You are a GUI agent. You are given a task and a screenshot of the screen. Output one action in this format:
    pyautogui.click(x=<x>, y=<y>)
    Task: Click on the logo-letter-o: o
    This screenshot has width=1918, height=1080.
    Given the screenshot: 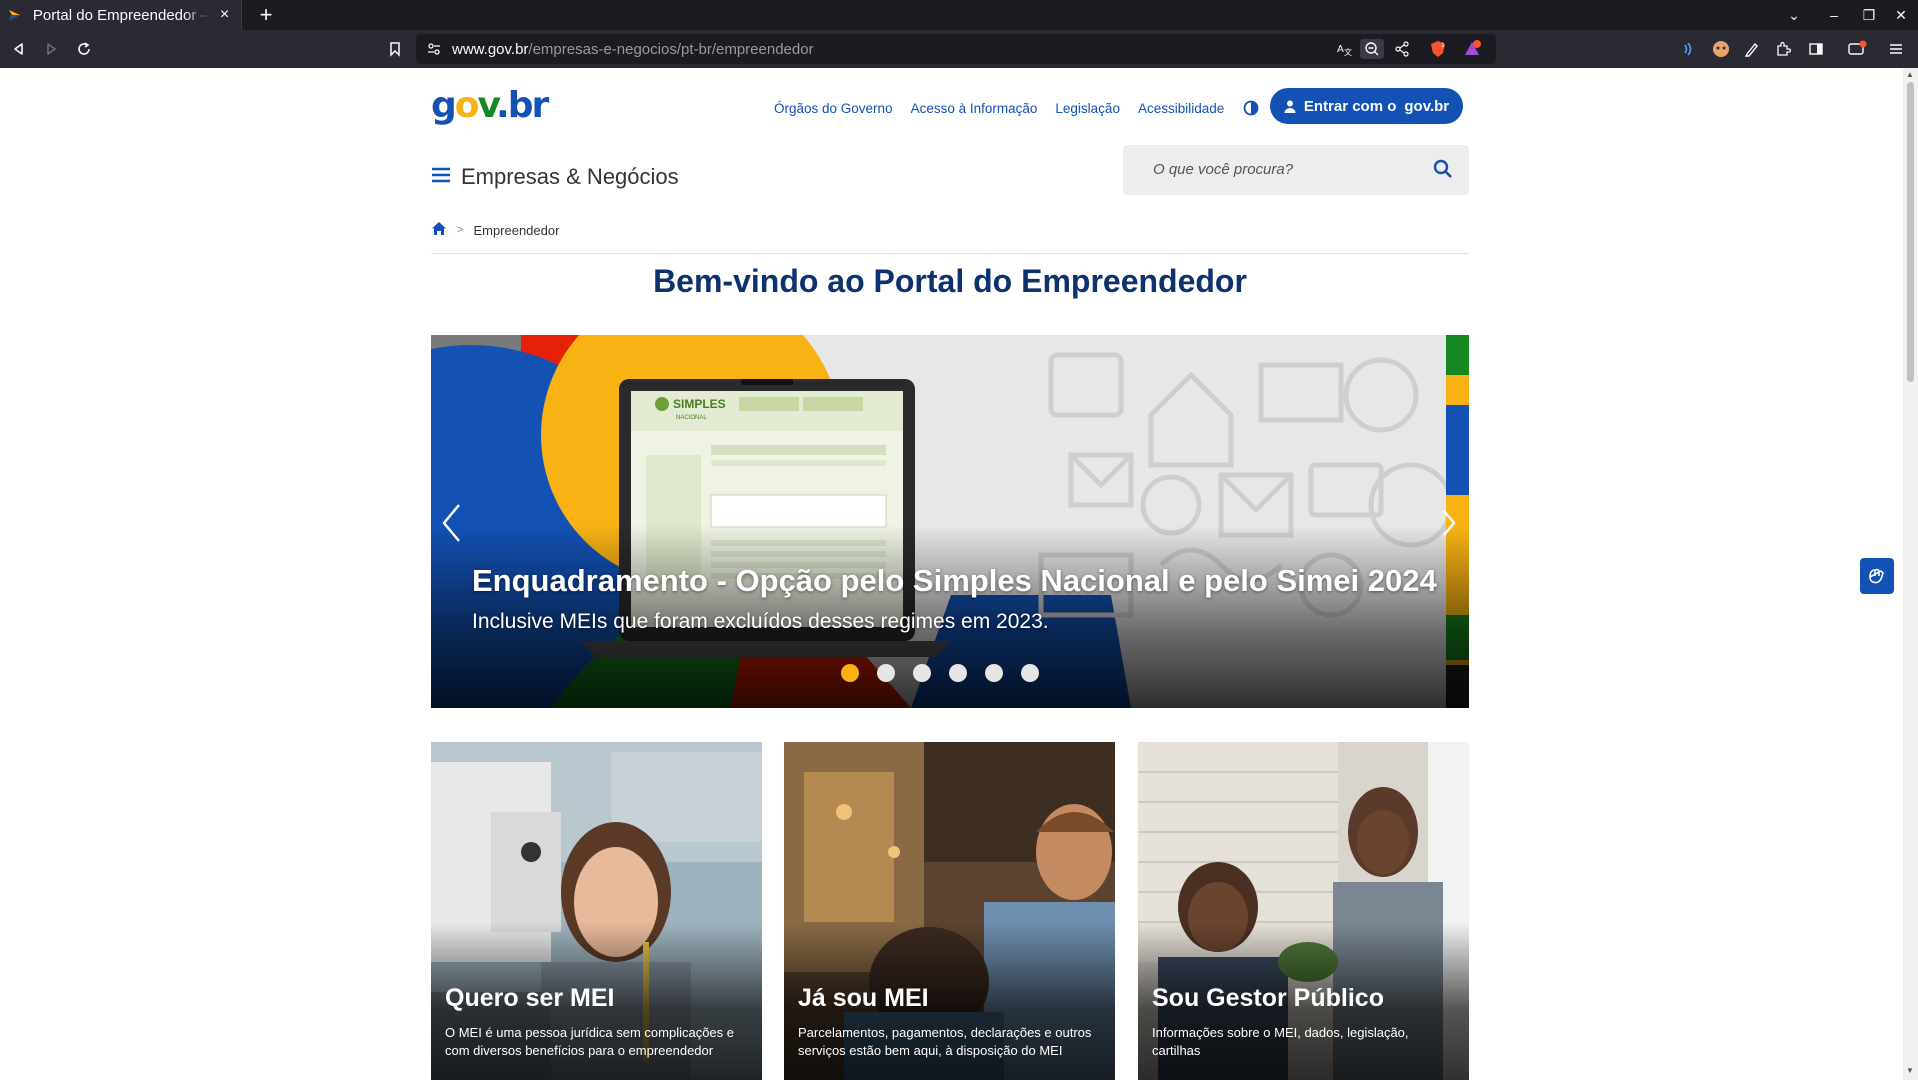 What is the action you would take?
    pyautogui.click(x=467, y=105)
    